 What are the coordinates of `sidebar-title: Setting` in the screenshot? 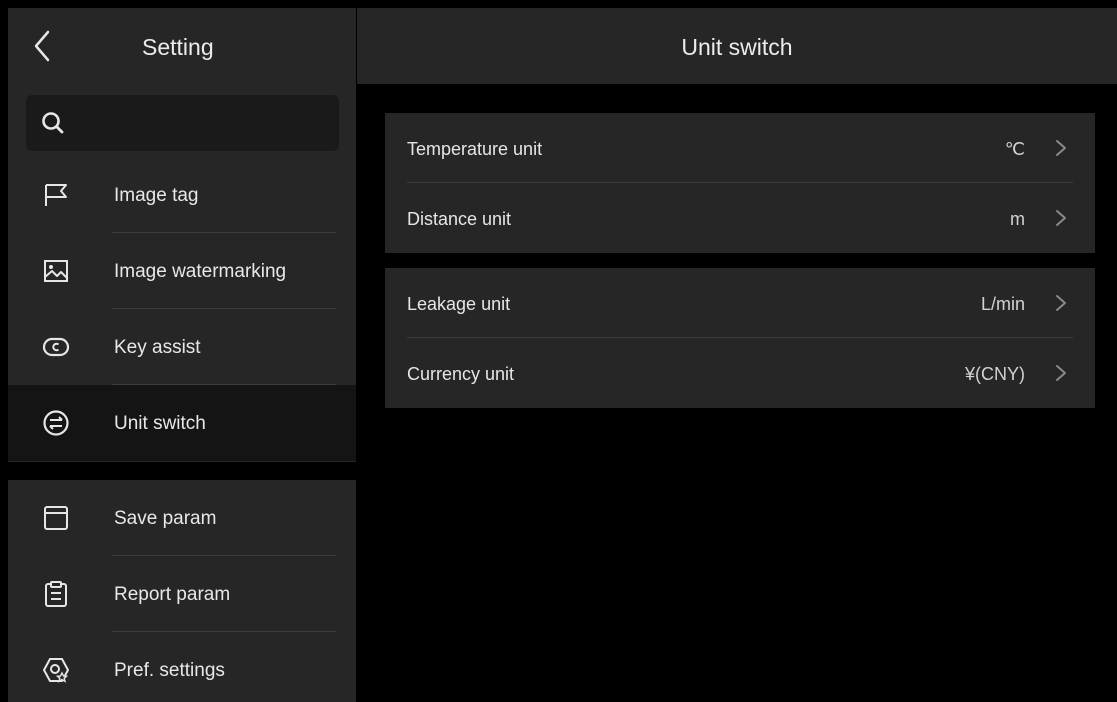 It's located at (178, 47).